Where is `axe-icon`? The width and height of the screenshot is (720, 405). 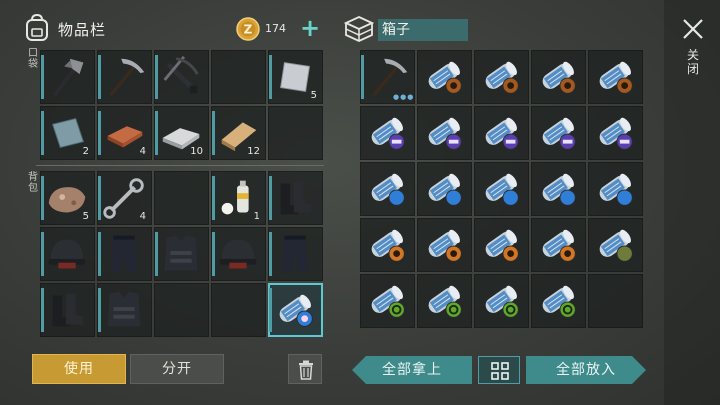
axe-icon is located at coordinates (67, 77).